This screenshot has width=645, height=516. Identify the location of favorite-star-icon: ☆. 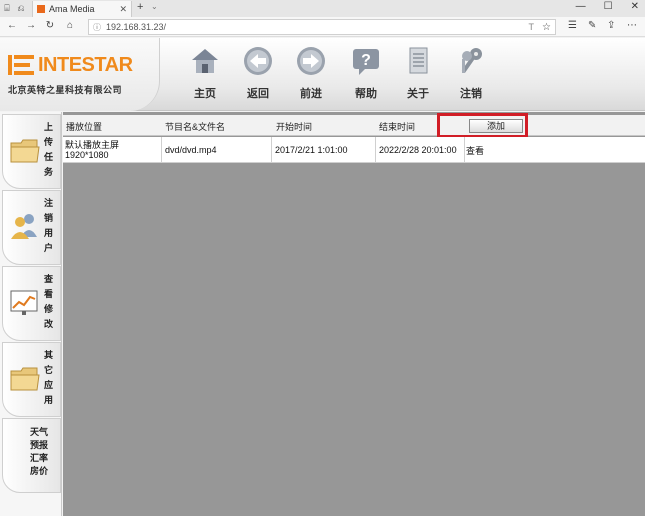
(546, 27).